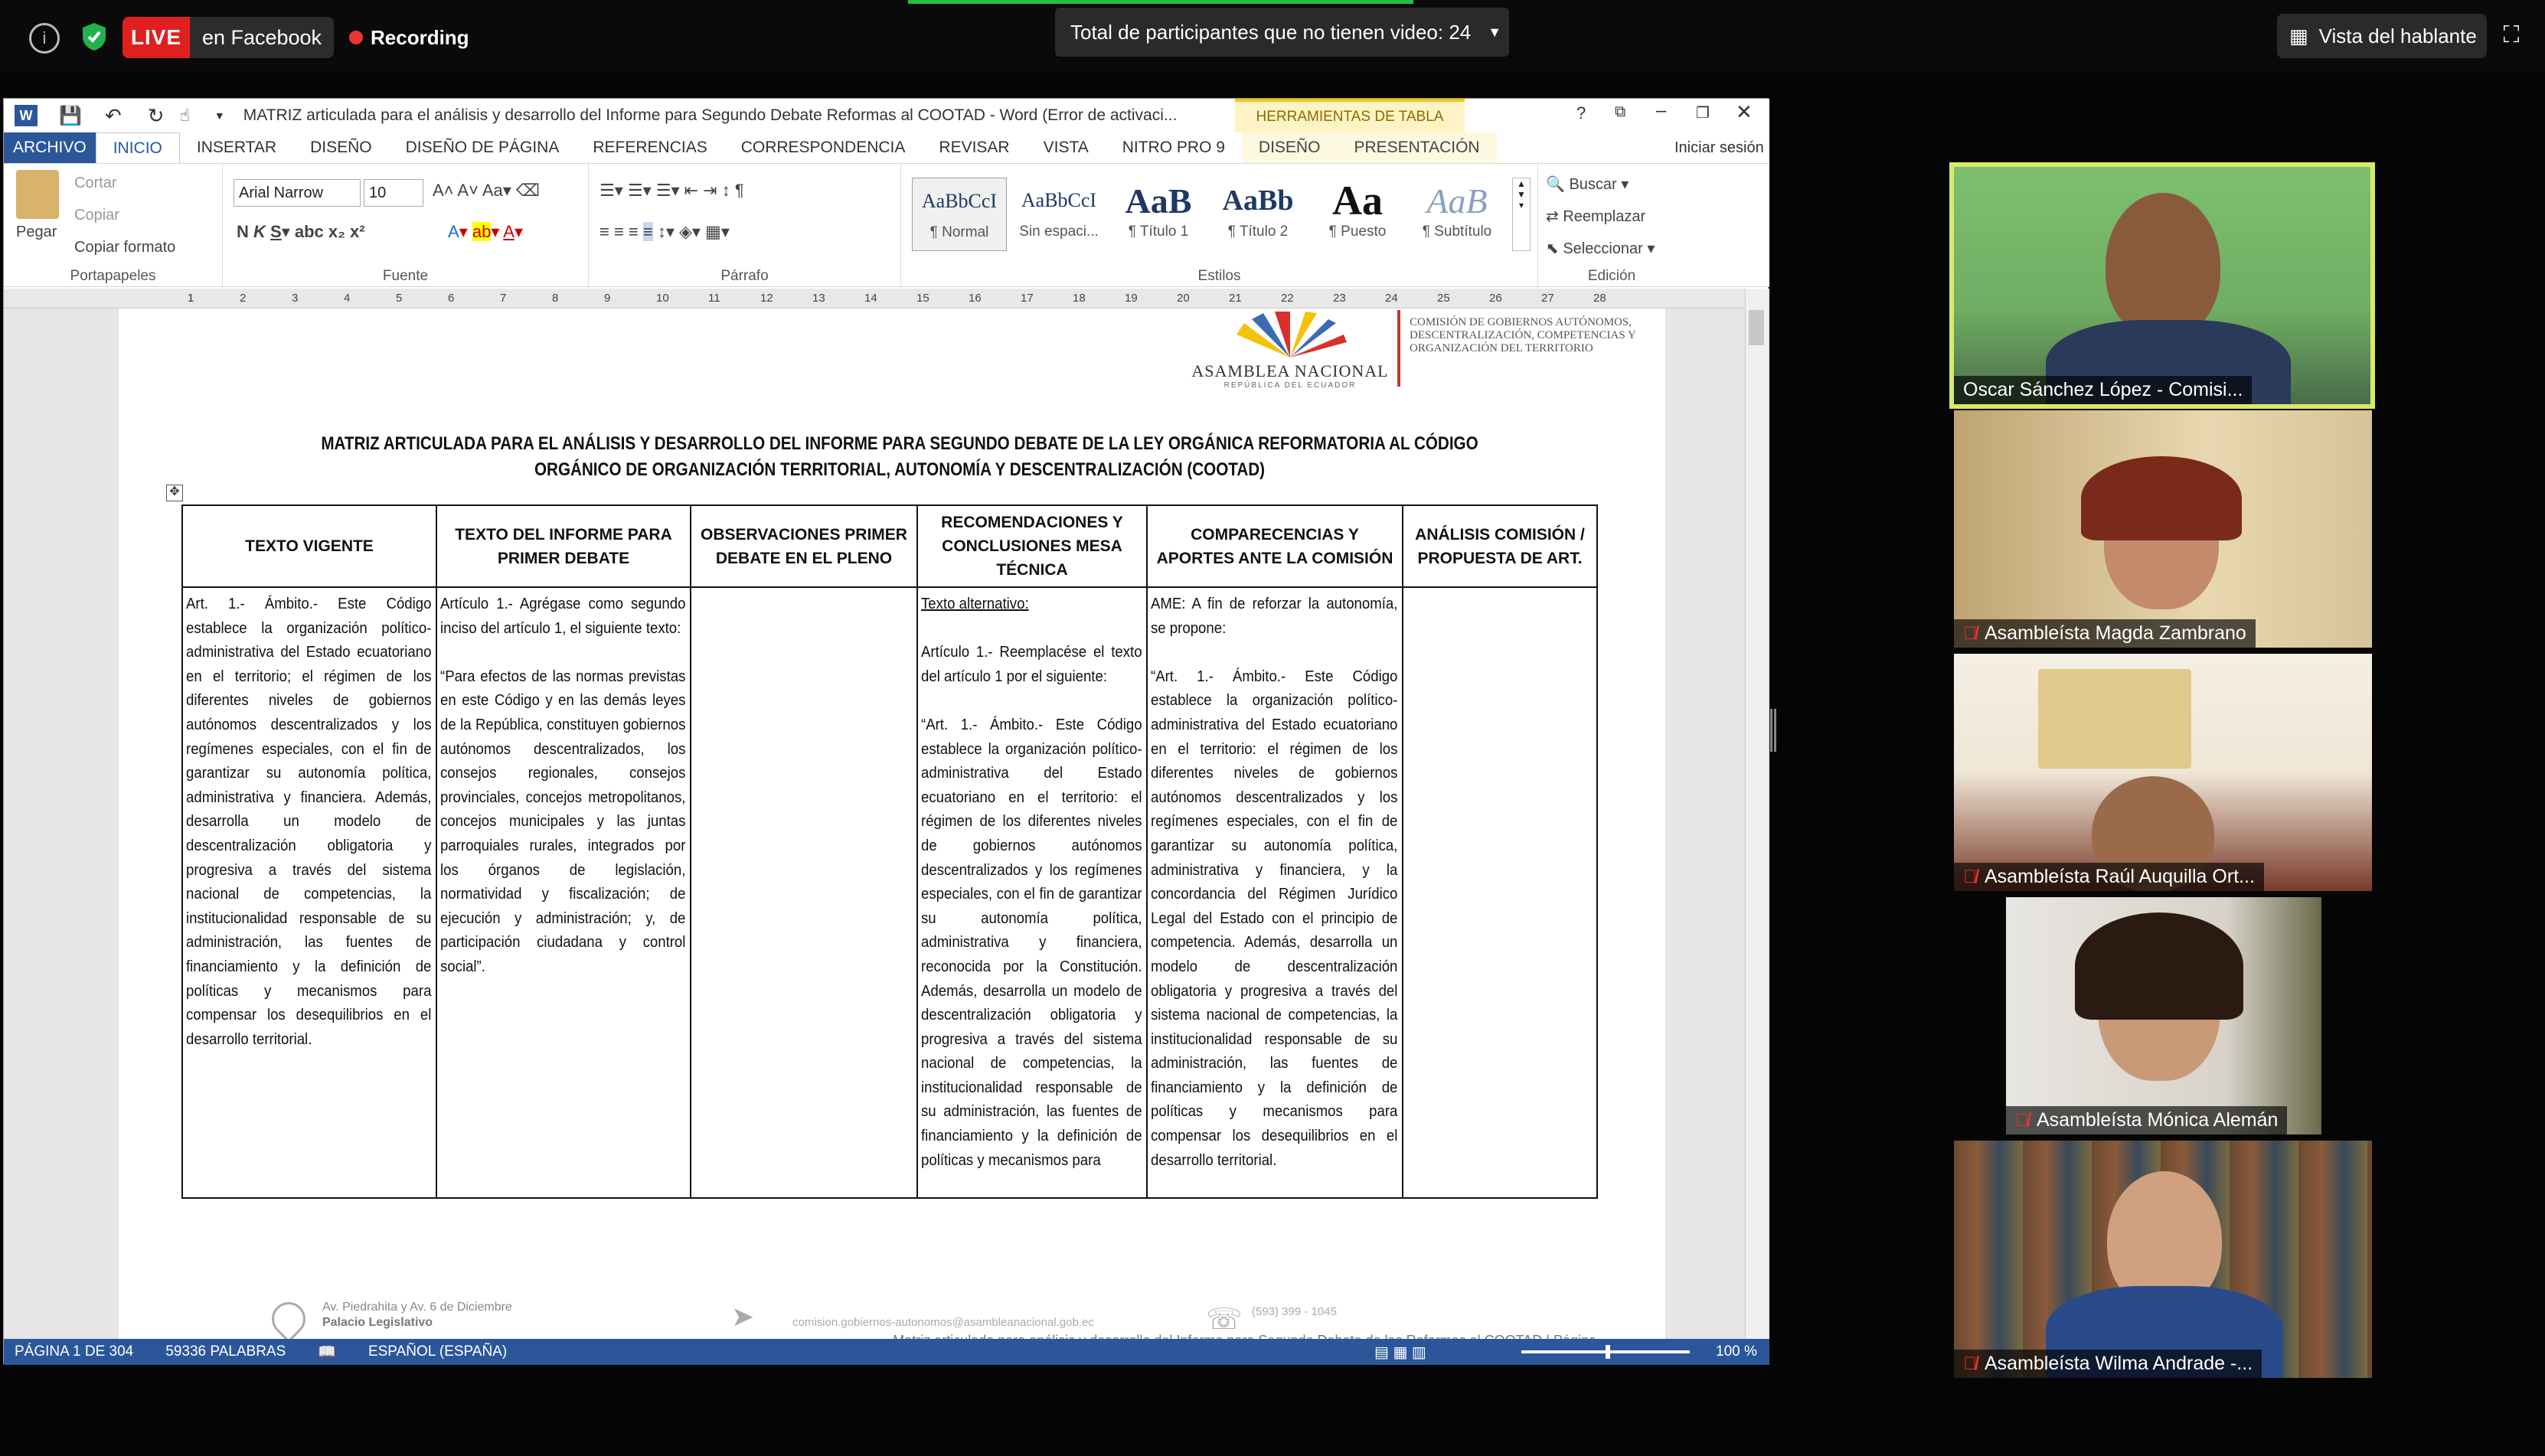 The height and width of the screenshot is (1456, 2545). Describe the element at coordinates (137, 147) in the screenshot. I see `tab-inicio: INICIO` at that location.